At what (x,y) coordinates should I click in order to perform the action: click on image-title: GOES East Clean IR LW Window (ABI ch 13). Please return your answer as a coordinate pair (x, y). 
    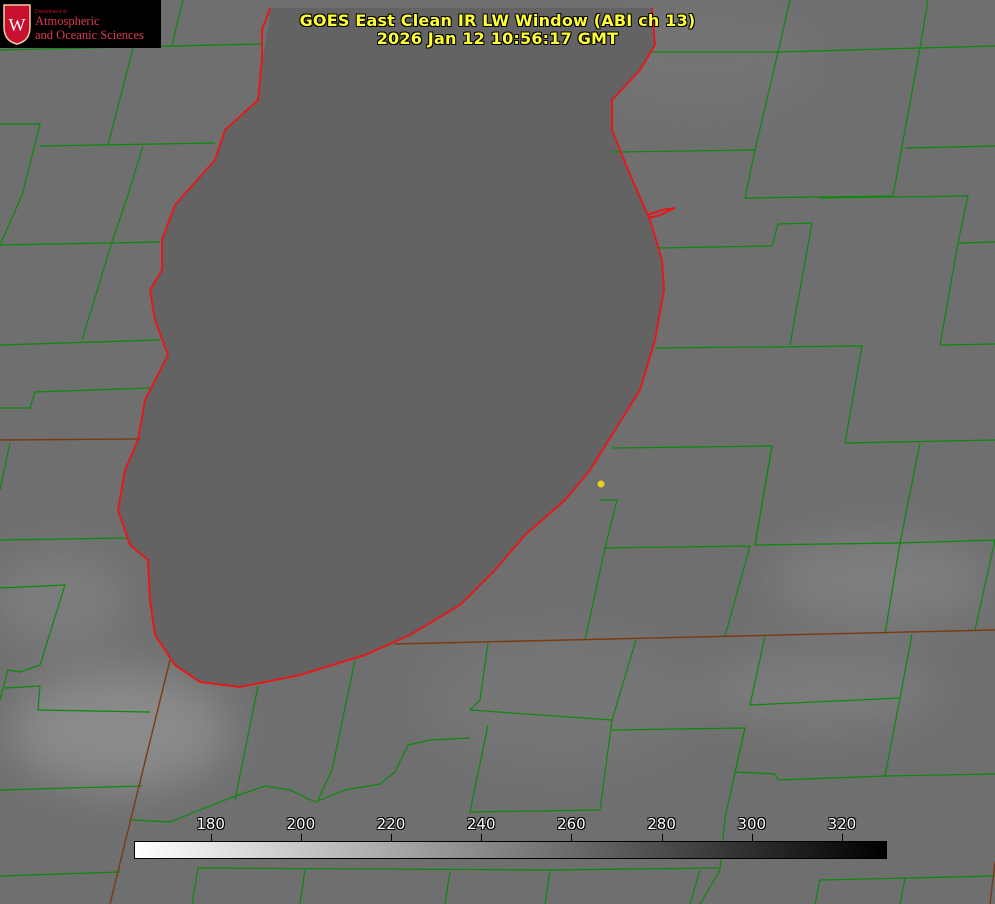
    Looking at the image, I should click on (497, 20).